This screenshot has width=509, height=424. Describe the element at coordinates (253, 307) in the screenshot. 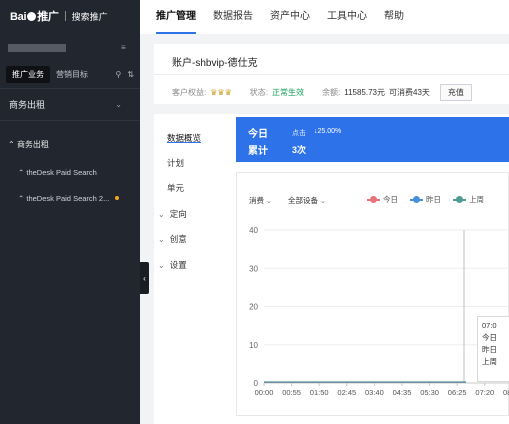

I see `y-tick-label: 20` at that location.